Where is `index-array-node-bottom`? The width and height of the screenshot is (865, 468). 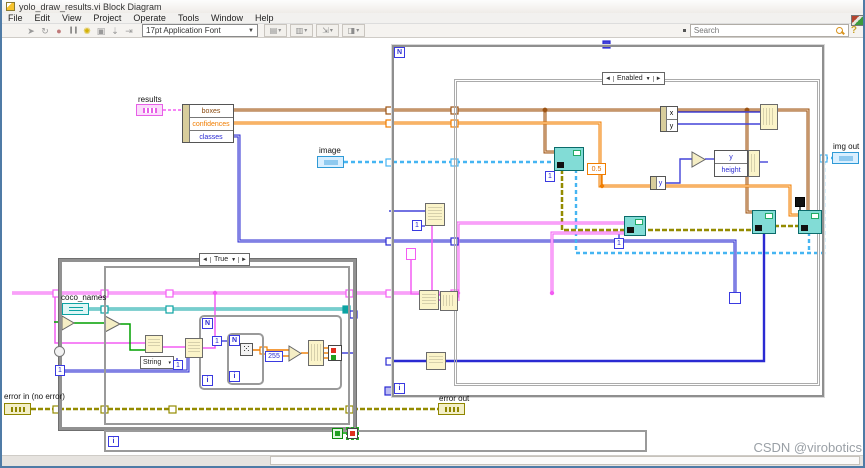
index-array-node-bottom is located at coordinates (436, 361).